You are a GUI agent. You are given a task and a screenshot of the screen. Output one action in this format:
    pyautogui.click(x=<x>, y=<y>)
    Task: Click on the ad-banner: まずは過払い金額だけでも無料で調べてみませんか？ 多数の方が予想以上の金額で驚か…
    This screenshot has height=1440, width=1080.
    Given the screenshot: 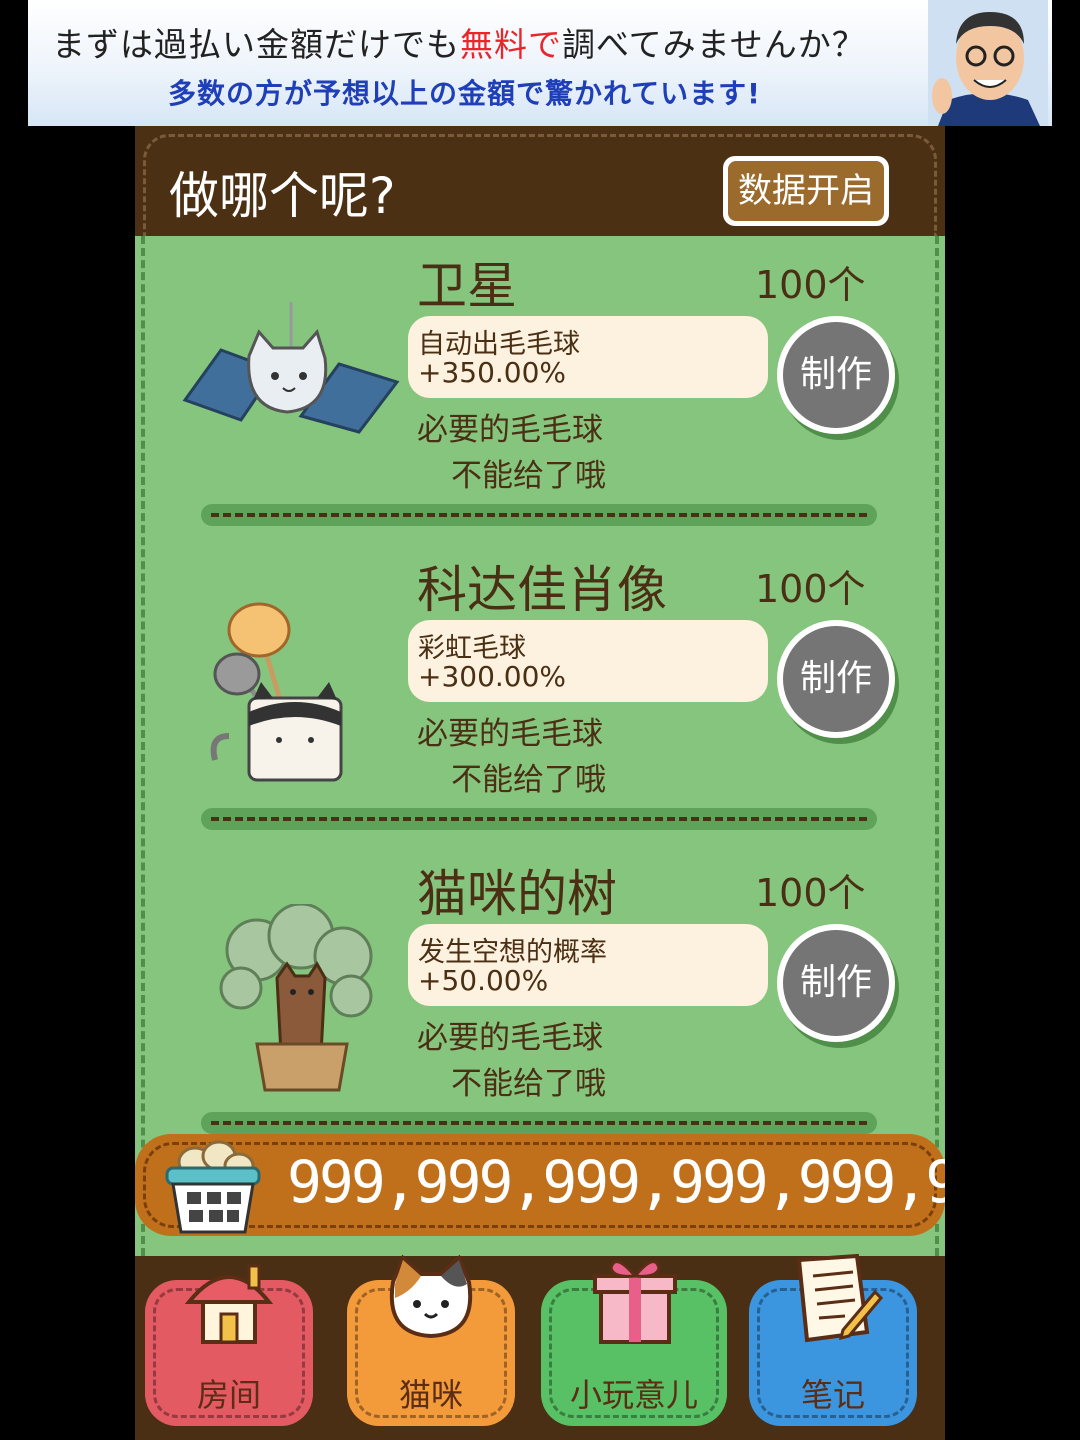 What is the action you would take?
    pyautogui.click(x=540, y=63)
    